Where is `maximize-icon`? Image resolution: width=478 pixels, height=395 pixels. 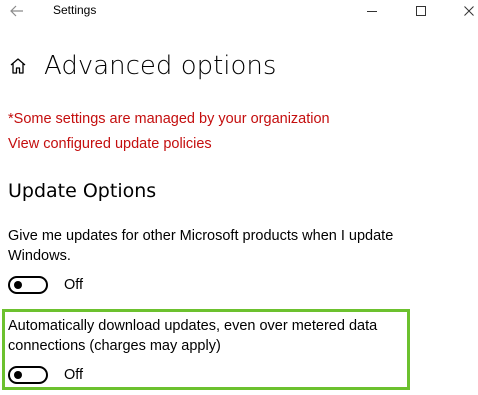 maximize-icon is located at coordinates (421, 11).